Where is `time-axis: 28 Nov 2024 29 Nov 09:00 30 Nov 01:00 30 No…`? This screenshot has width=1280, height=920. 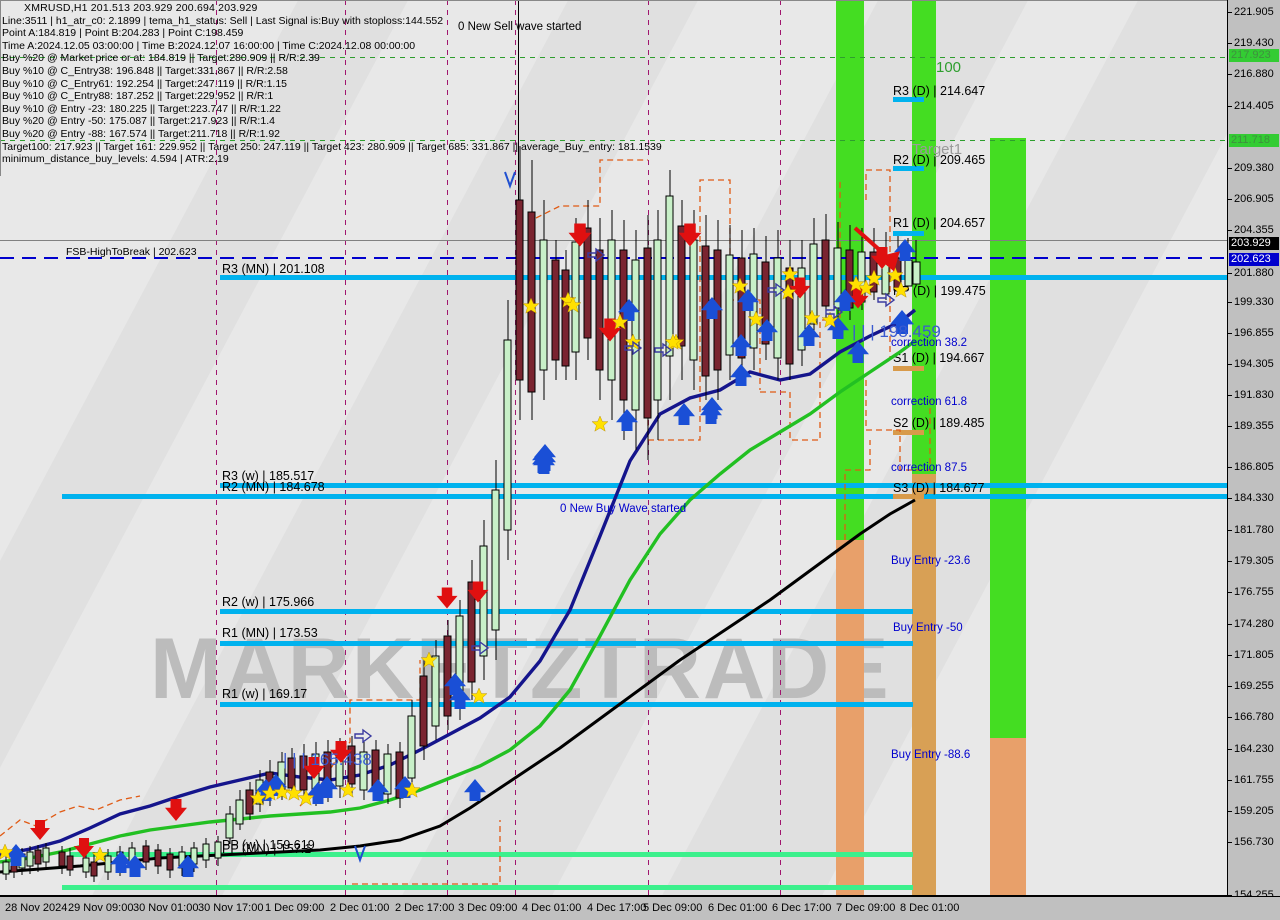 time-axis: 28 Nov 2024 29 Nov 09:00 30 Nov 01:00 30 No… is located at coordinates (640, 908).